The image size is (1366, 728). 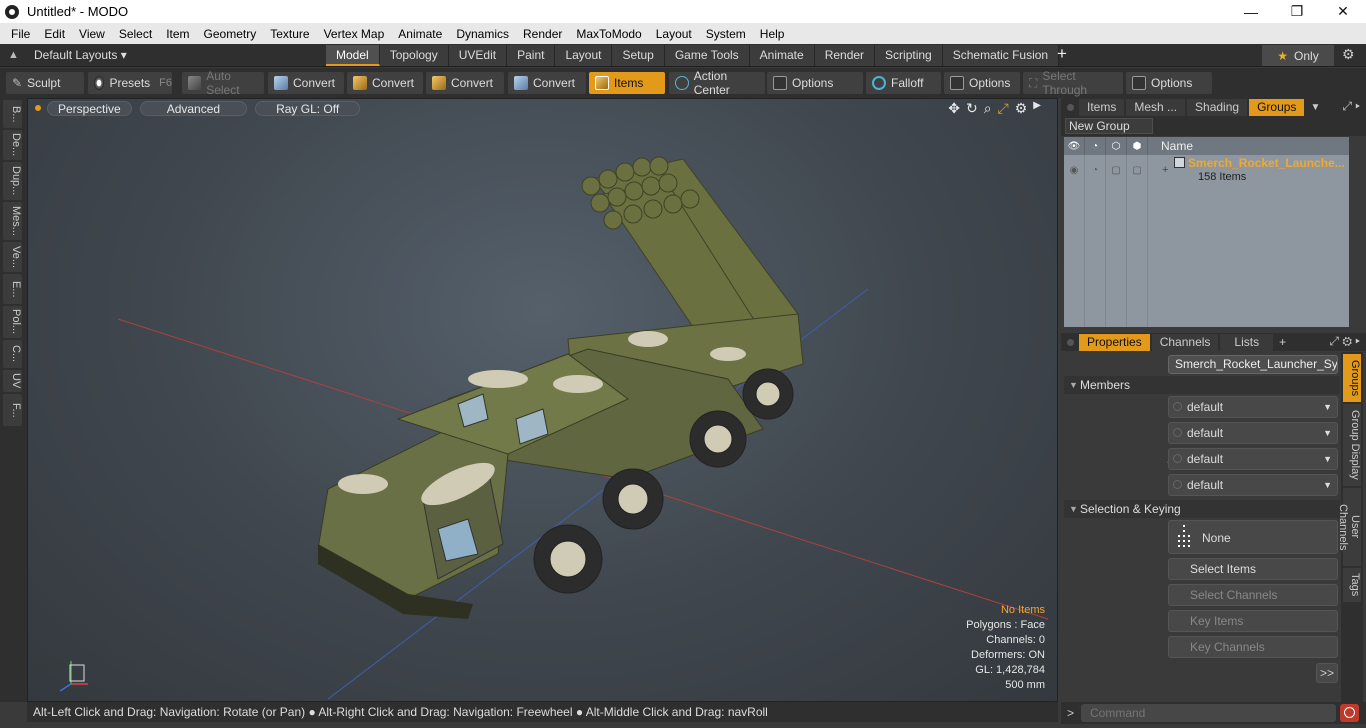 What do you see at coordinates (89, 108) in the screenshot?
I see `view-mode-dropdown: Perspective` at bounding box center [89, 108].